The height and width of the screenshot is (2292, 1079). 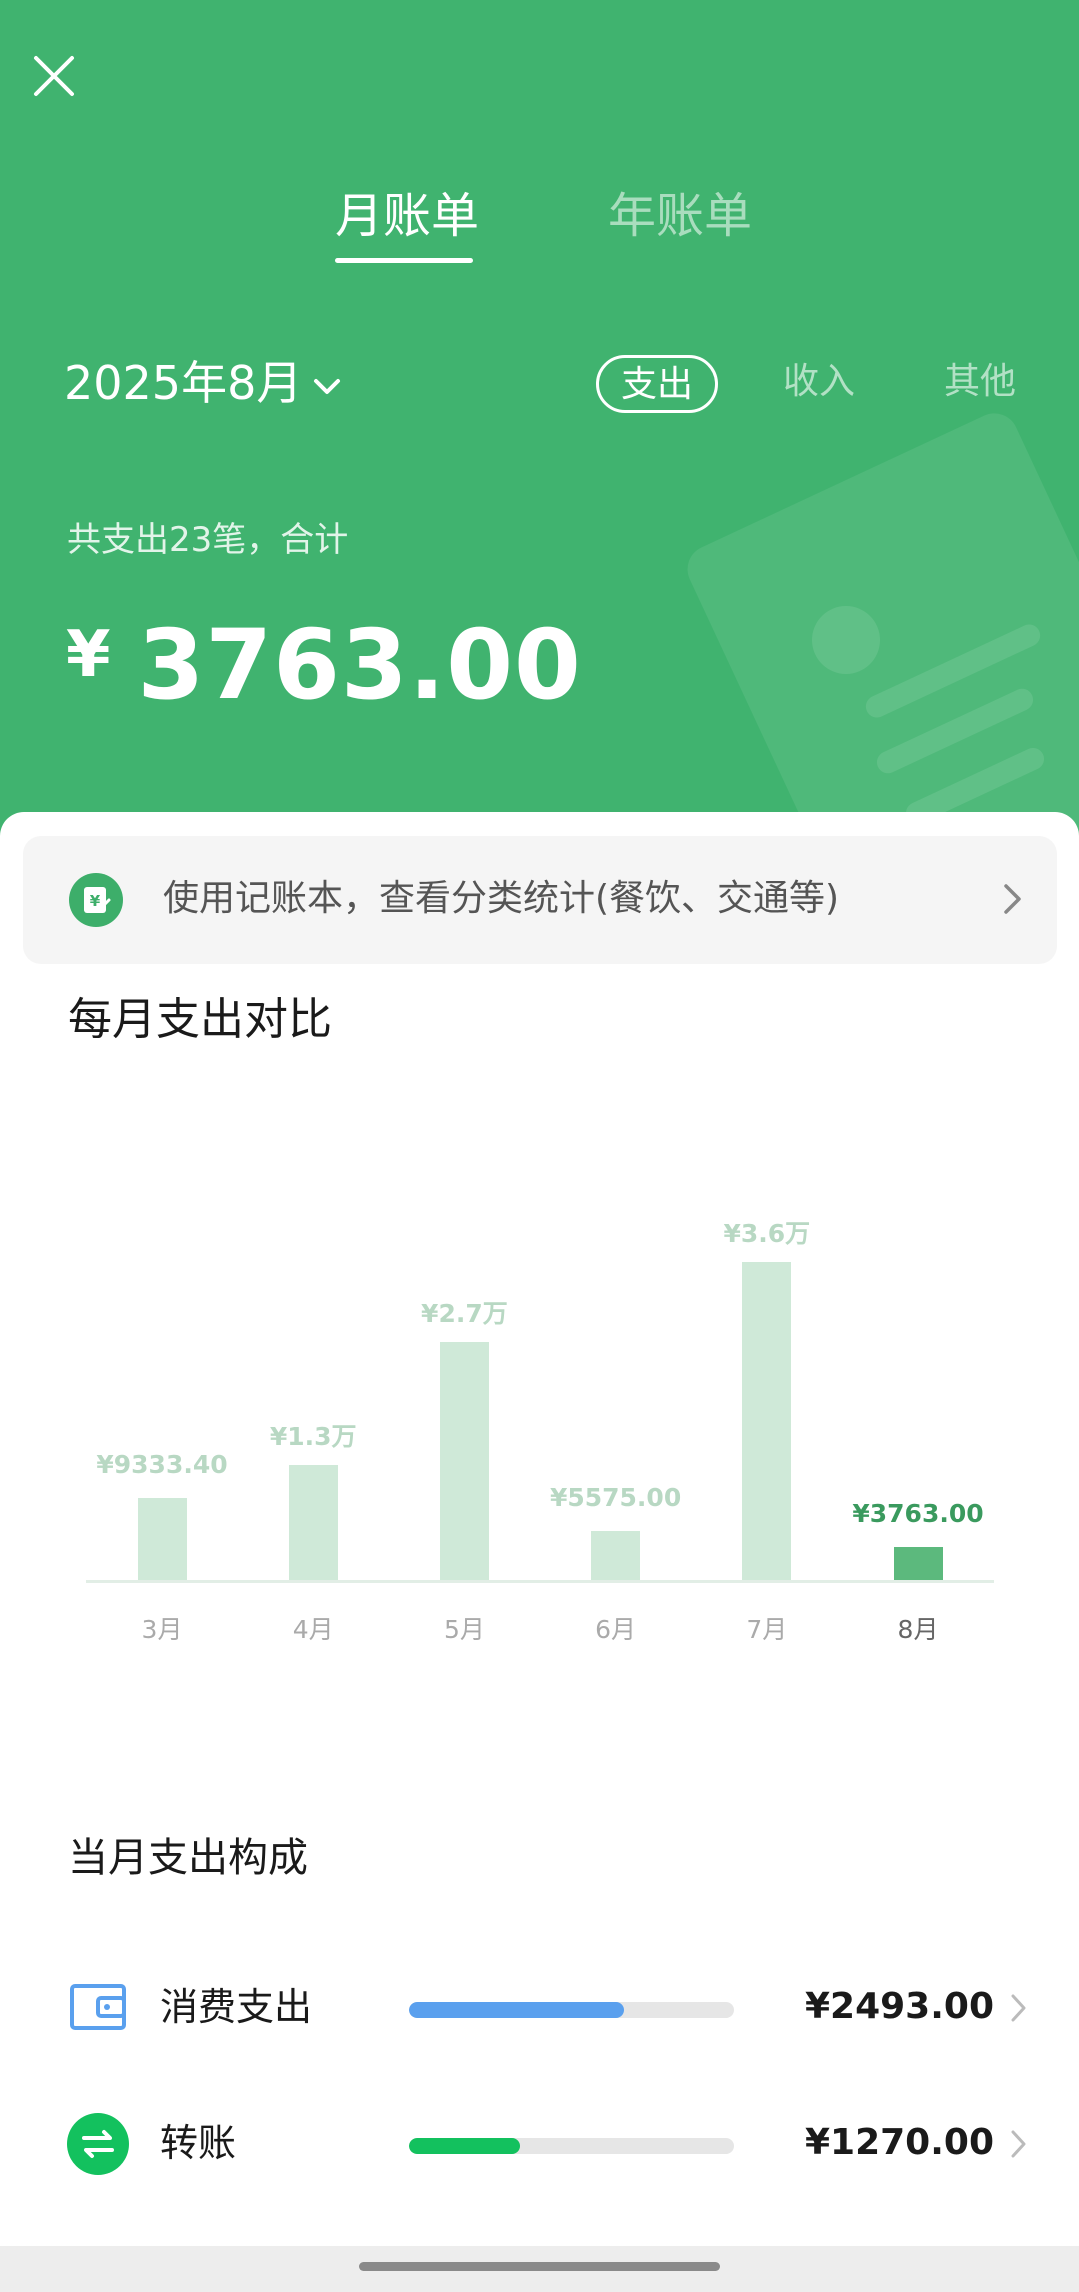 I want to click on x-tick-label: 7月, so click(x=767, y=1629).